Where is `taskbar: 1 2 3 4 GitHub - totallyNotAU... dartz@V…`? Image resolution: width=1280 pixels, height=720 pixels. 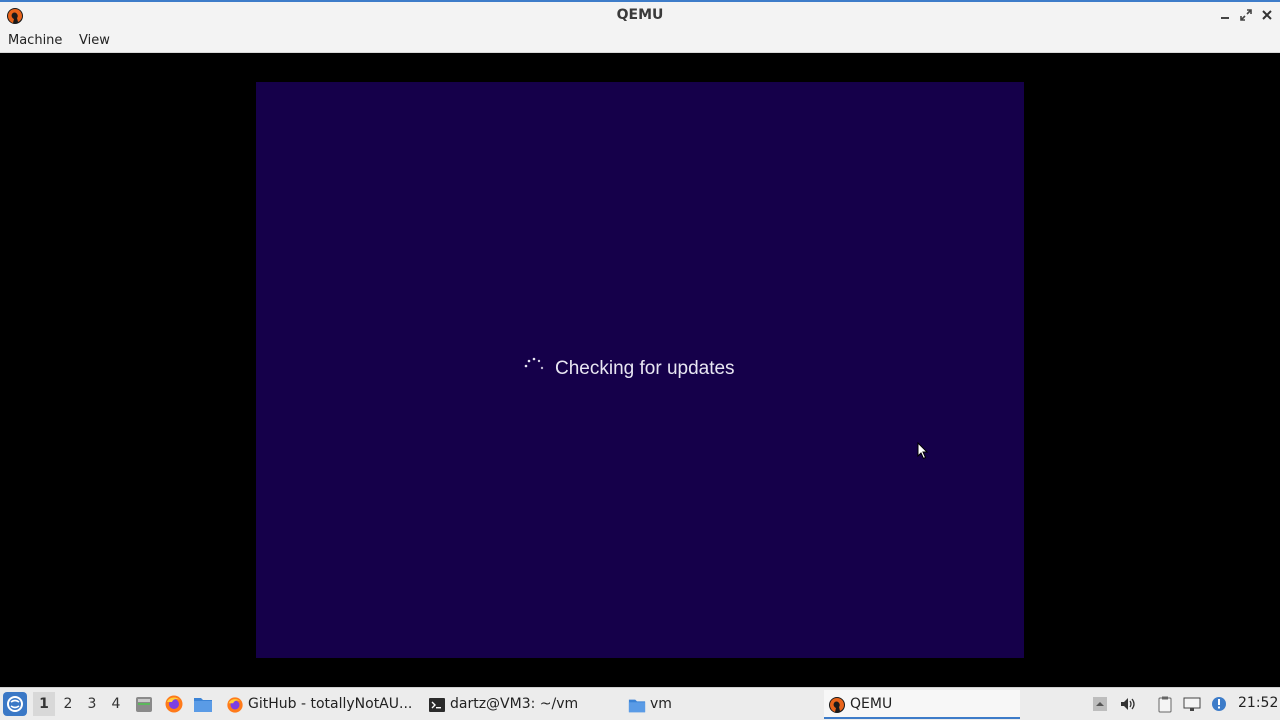 taskbar: 1 2 3 4 GitHub - totallyNotAU... dartz@V… is located at coordinates (640, 703).